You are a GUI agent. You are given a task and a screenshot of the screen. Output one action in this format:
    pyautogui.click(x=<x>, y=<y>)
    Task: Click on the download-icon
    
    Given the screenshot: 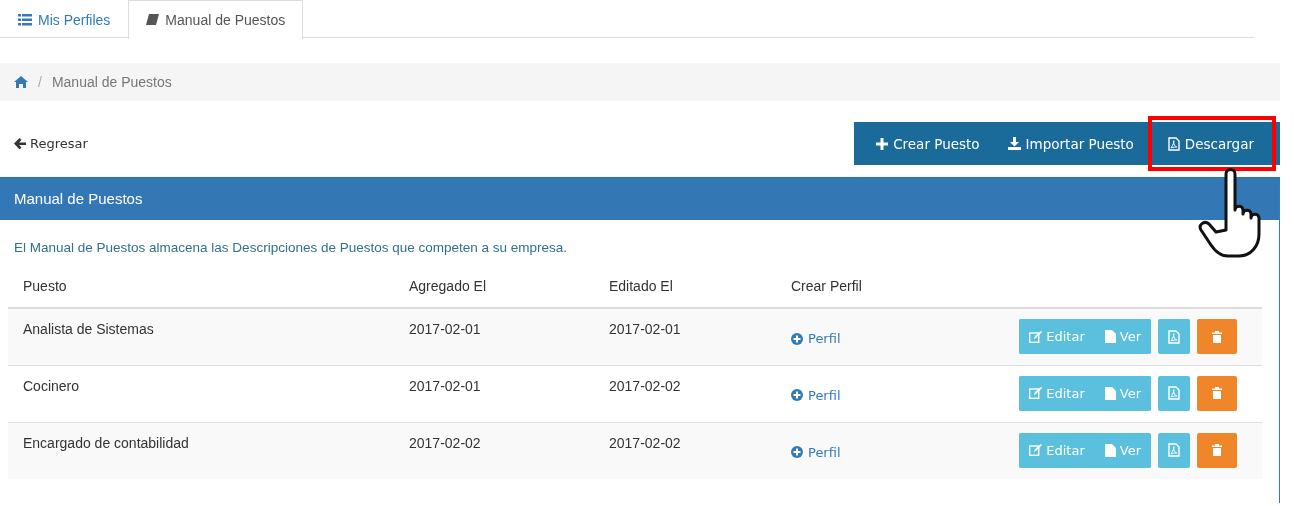 What is the action you would take?
    pyautogui.click(x=1014, y=143)
    